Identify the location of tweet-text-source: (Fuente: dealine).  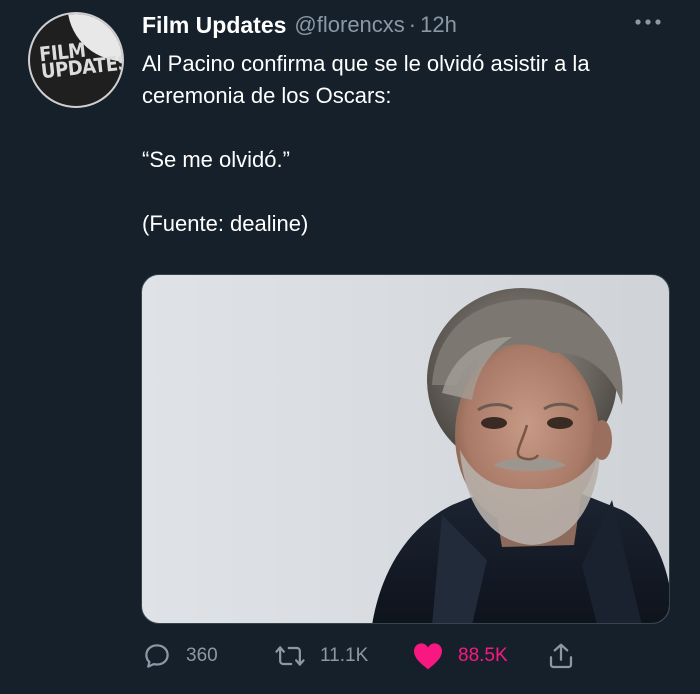
(225, 223).